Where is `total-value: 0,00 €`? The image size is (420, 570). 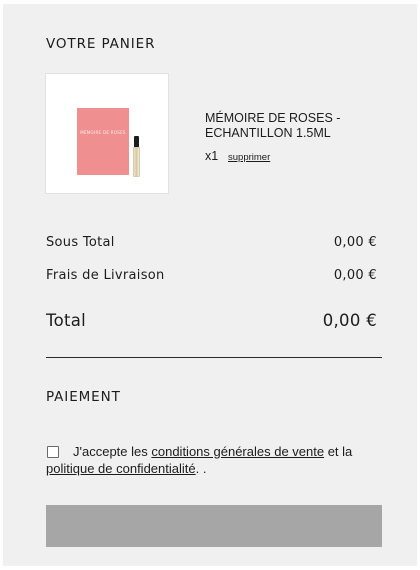 total-value: 0,00 € is located at coordinates (349, 320).